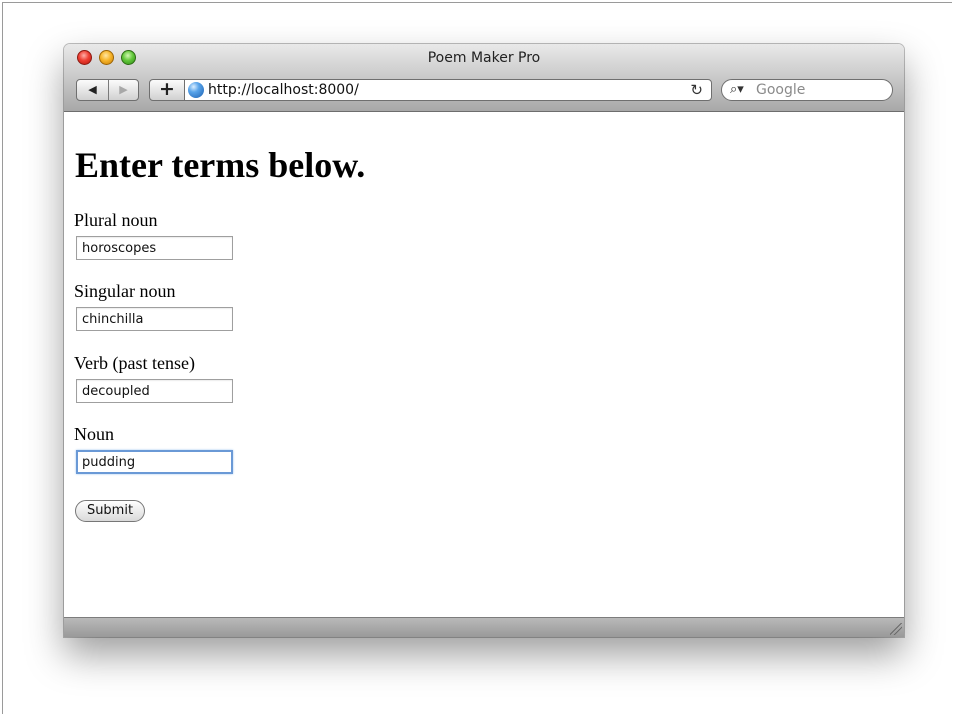 This screenshot has width=957, height=716. What do you see at coordinates (116, 220) in the screenshot?
I see `plural-noun-label: Plural noun` at bounding box center [116, 220].